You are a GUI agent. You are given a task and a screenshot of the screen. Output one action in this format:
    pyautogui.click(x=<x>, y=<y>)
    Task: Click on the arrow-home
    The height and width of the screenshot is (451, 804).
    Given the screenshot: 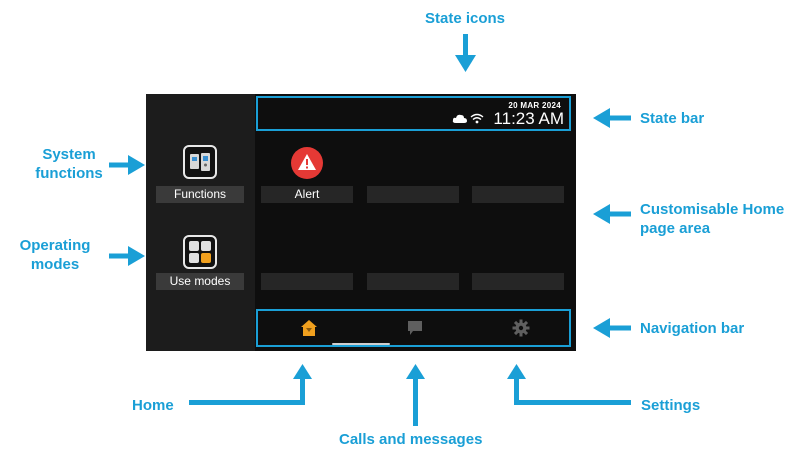 What is the action you would take?
    pyautogui.click(x=250, y=384)
    